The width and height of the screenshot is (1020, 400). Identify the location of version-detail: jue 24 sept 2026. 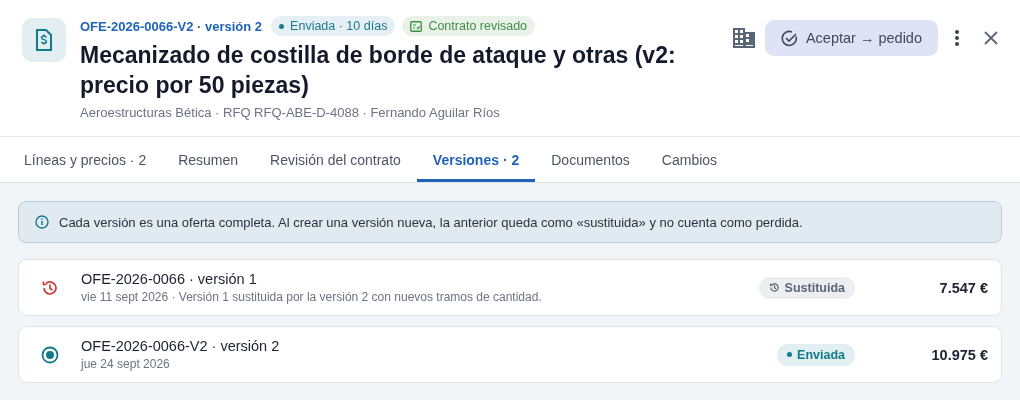
(126, 364).